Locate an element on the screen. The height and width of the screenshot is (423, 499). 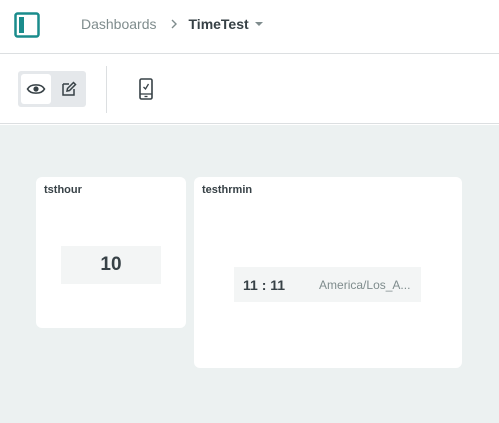
widget-tsthour: tsthour 10 is located at coordinates (111, 252).